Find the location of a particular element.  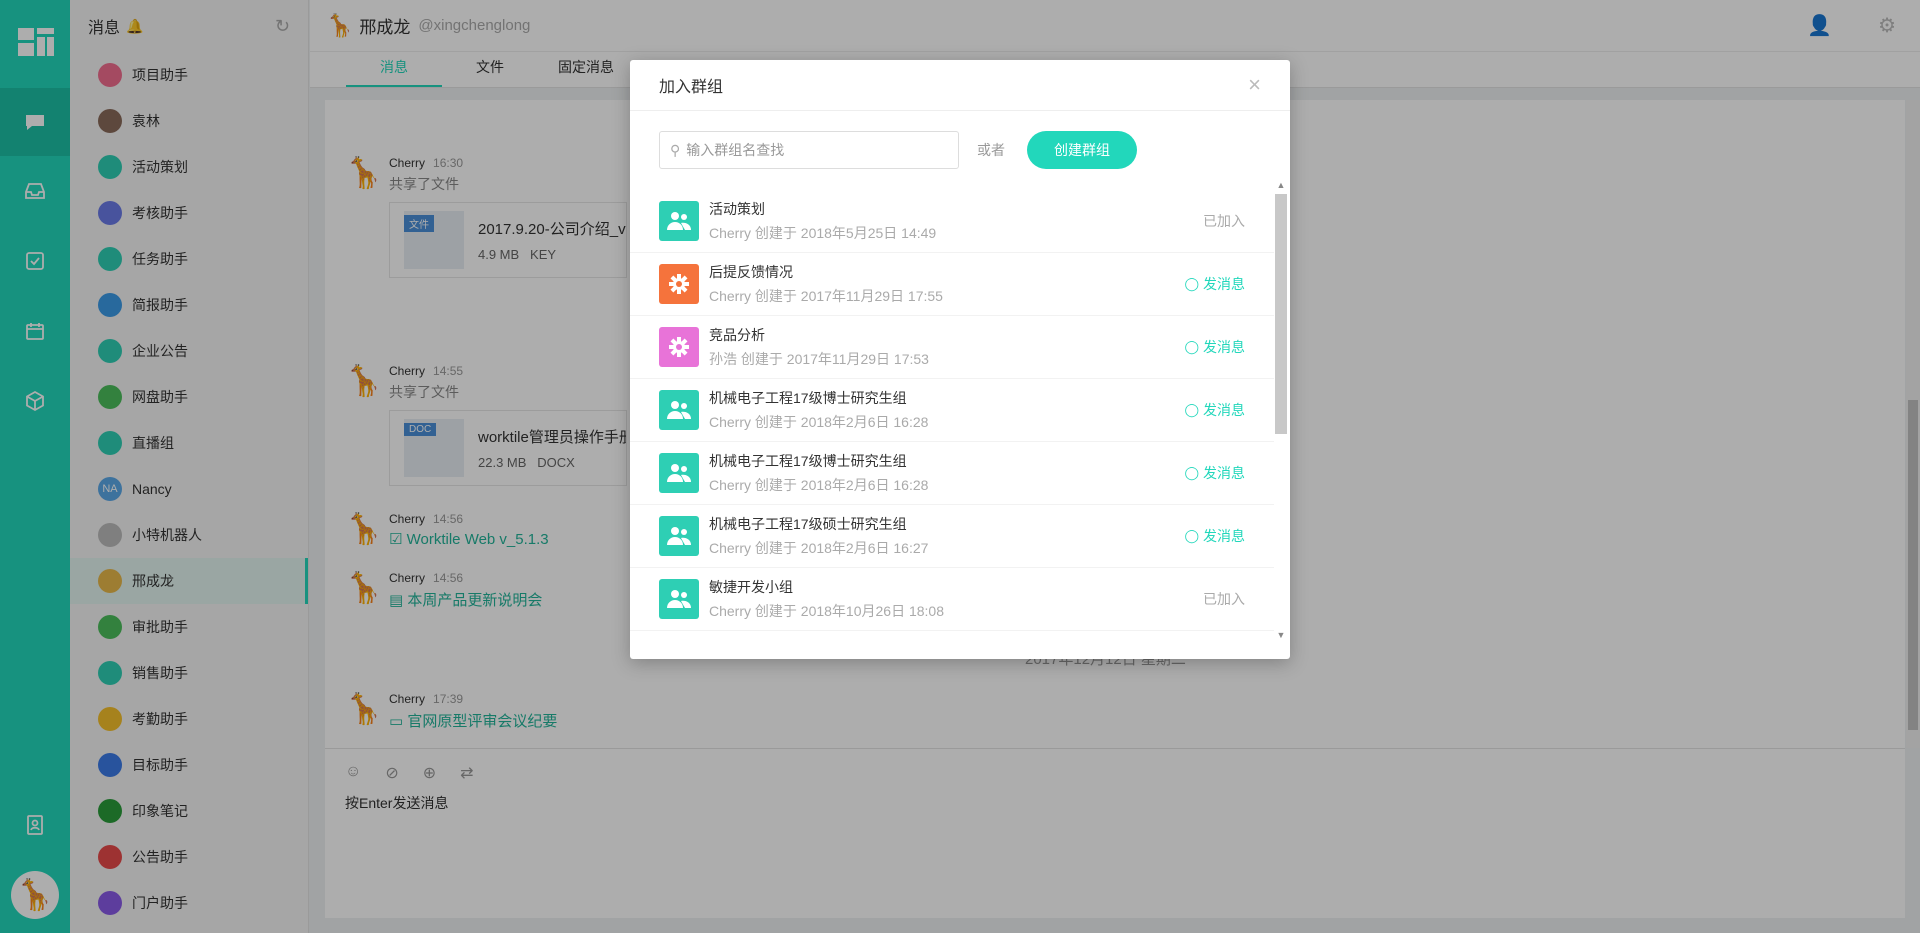

dialog-title: 加入群组 is located at coordinates (691, 87).